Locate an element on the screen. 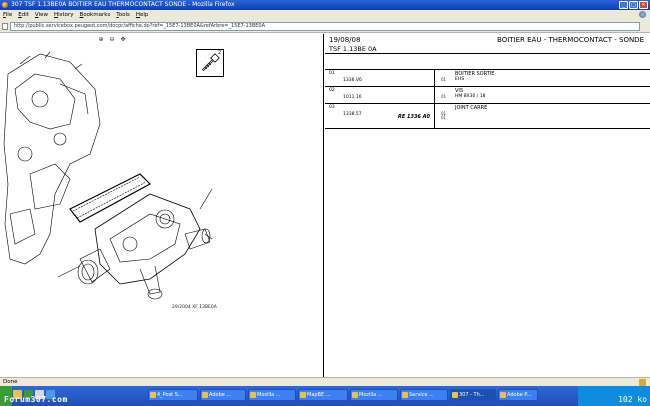 Image resolution: width=650 pixels, height=406 pixels. status-text: Done is located at coordinates (10, 382).